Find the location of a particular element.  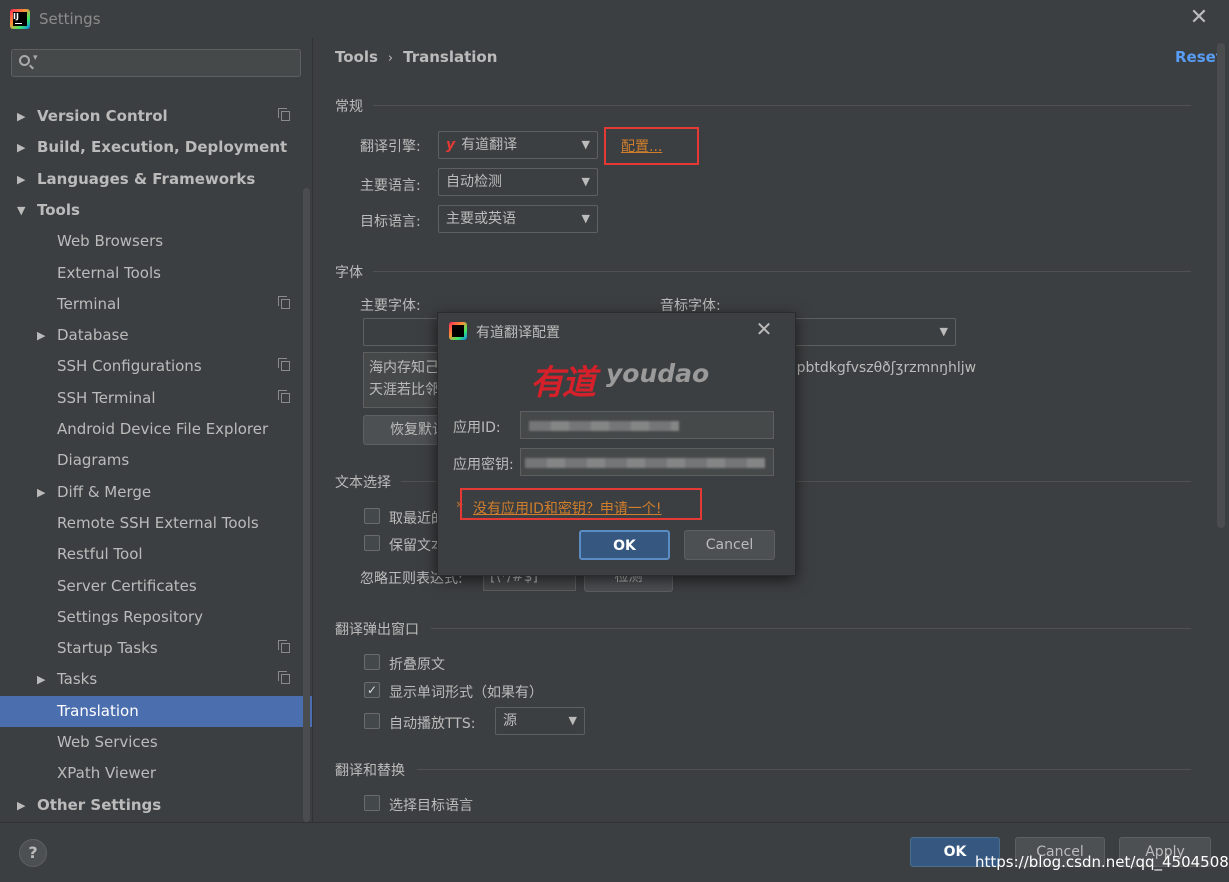

engine-select: y 有道翻译 ▼ is located at coordinates (518, 145).